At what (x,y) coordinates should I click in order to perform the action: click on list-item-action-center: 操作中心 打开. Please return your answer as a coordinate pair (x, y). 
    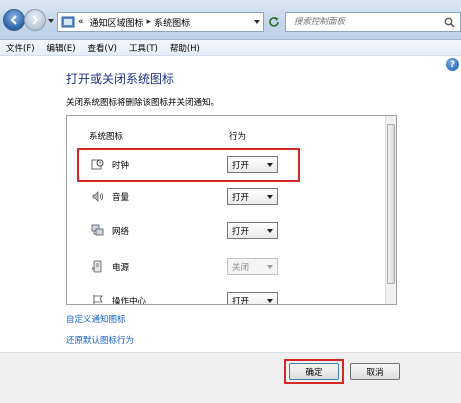
    Looking at the image, I should click on (226, 297).